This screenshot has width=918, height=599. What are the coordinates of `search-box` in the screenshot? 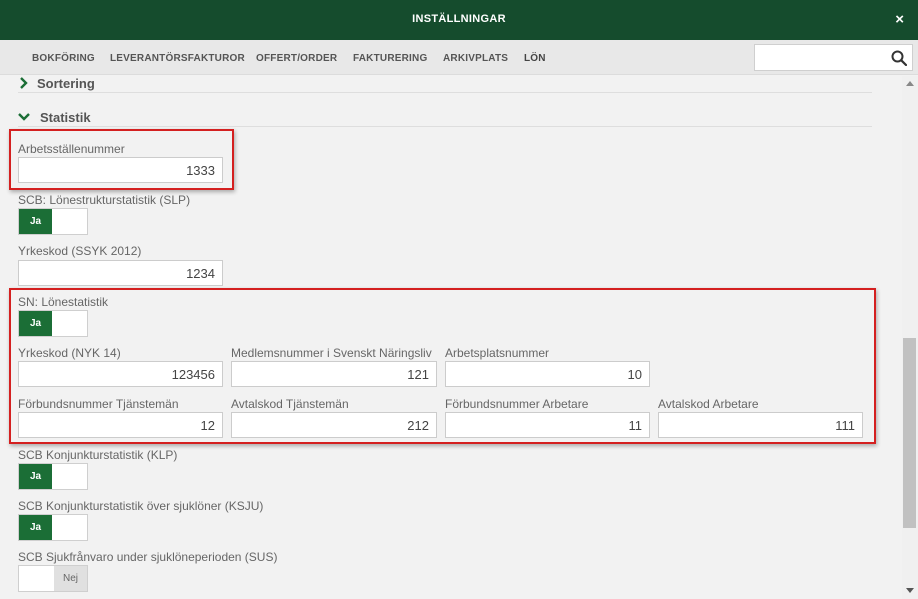 It's located at (833, 57).